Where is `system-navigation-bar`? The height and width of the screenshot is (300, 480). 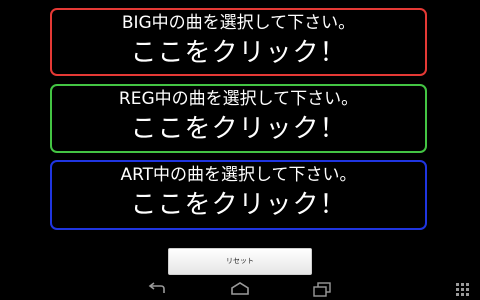 system-navigation-bar is located at coordinates (240, 289).